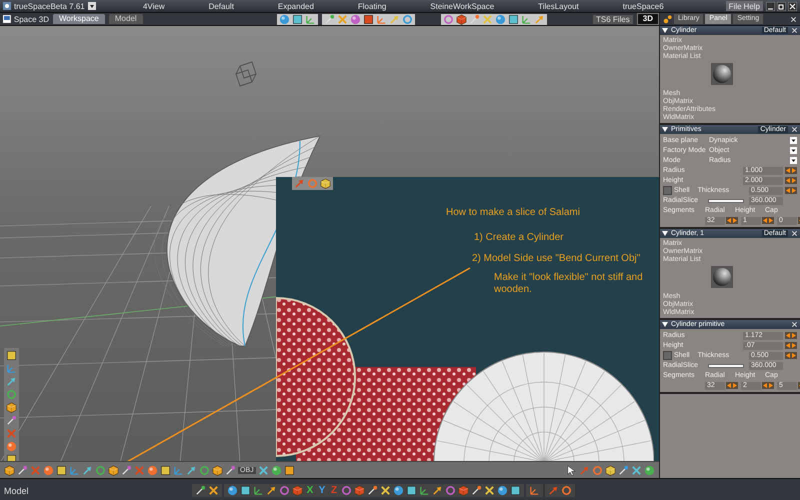 The height and width of the screenshot is (500, 800). I want to click on layout-tab: Expanded, so click(296, 6).